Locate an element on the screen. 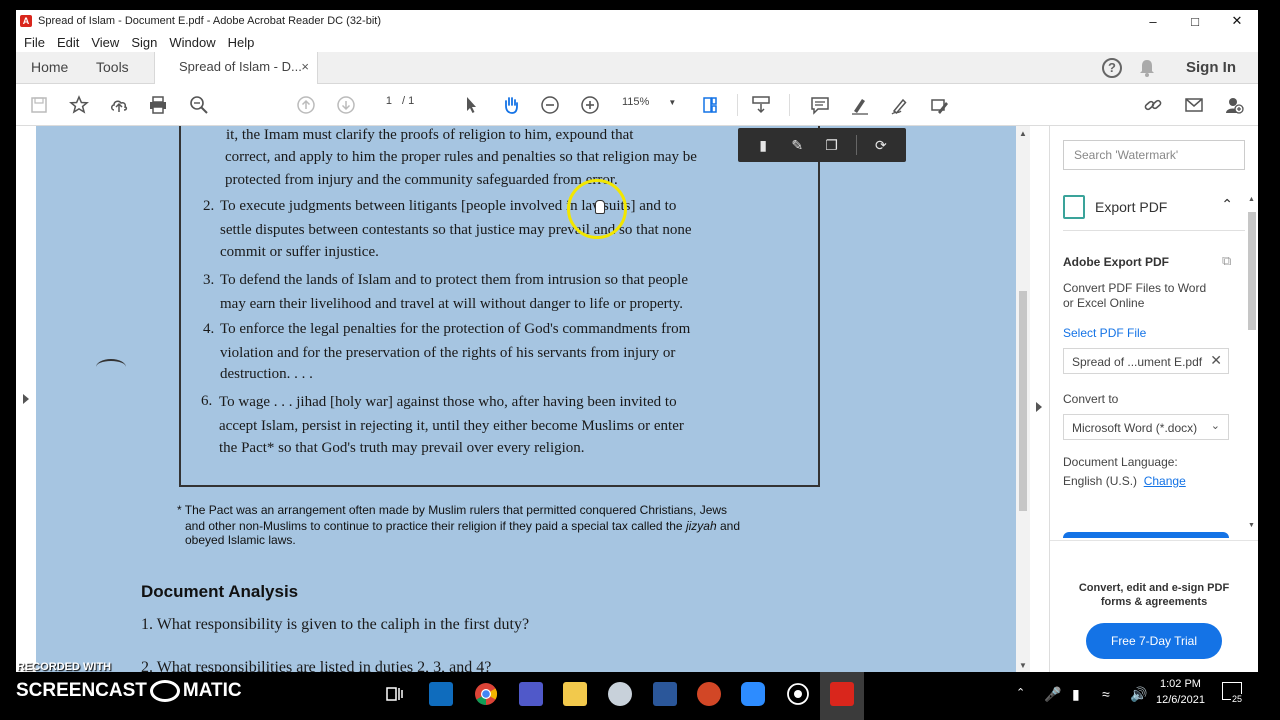 The height and width of the screenshot is (720, 1280). document-scrollbar: ▲ ▼ is located at coordinates (1023, 399).